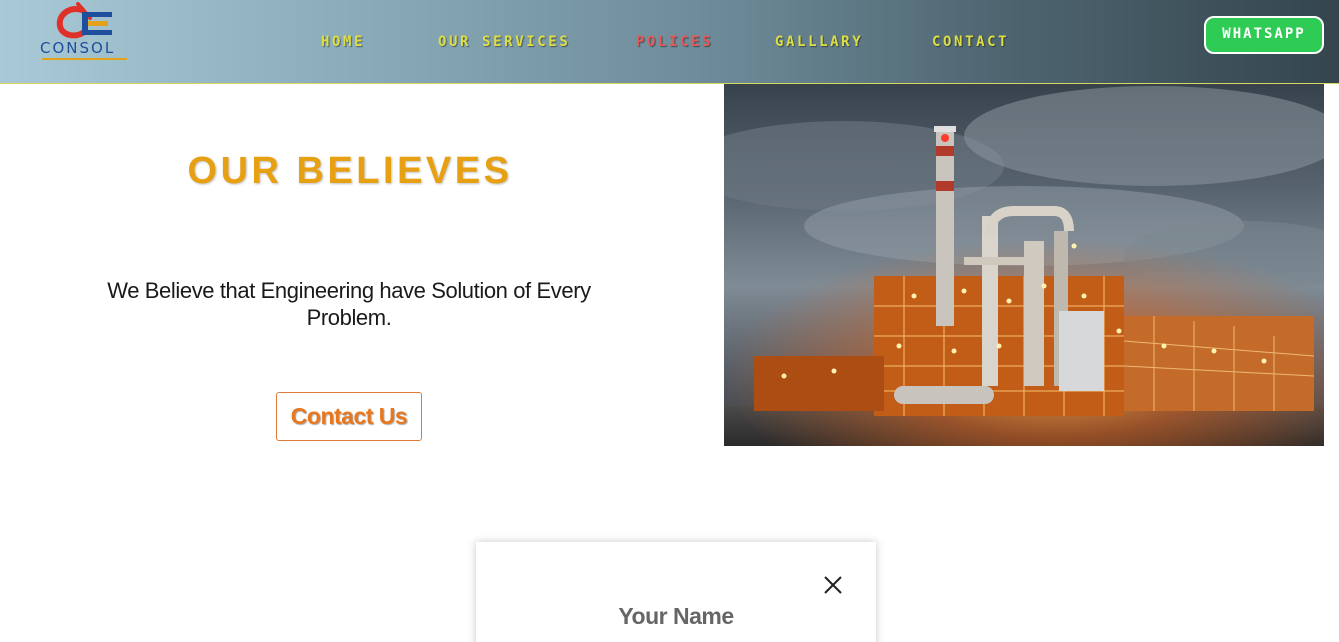  Describe the element at coordinates (1264, 35) in the screenshot. I see `whatsapp-button: WHATSAPP` at that location.